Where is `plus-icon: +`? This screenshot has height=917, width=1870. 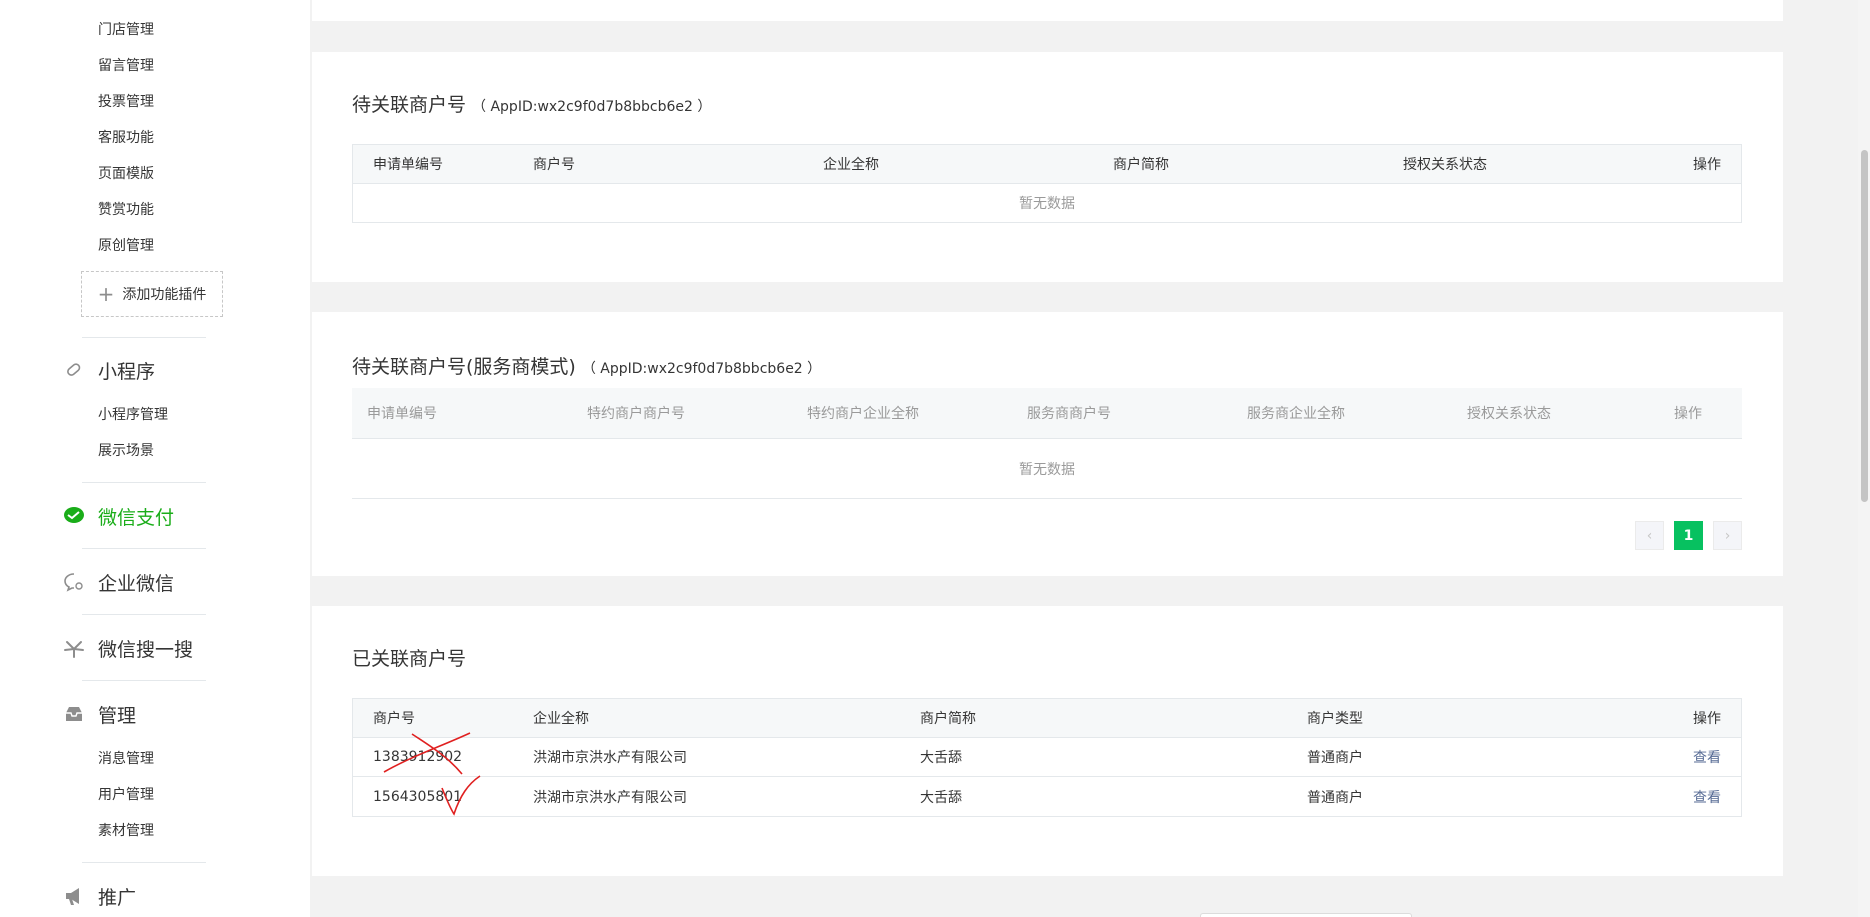
plus-icon: + is located at coordinates (106, 294).